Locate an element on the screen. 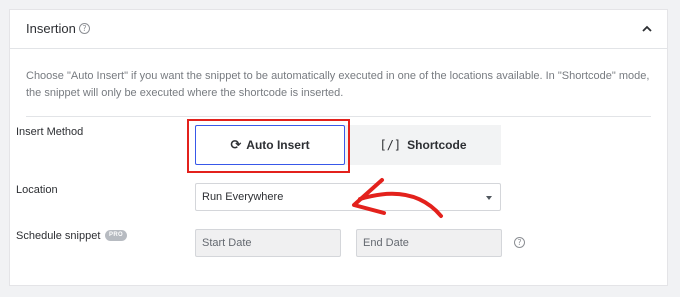 This screenshot has width=680, height=297. shortcode-icon: [/] is located at coordinates (390, 145).